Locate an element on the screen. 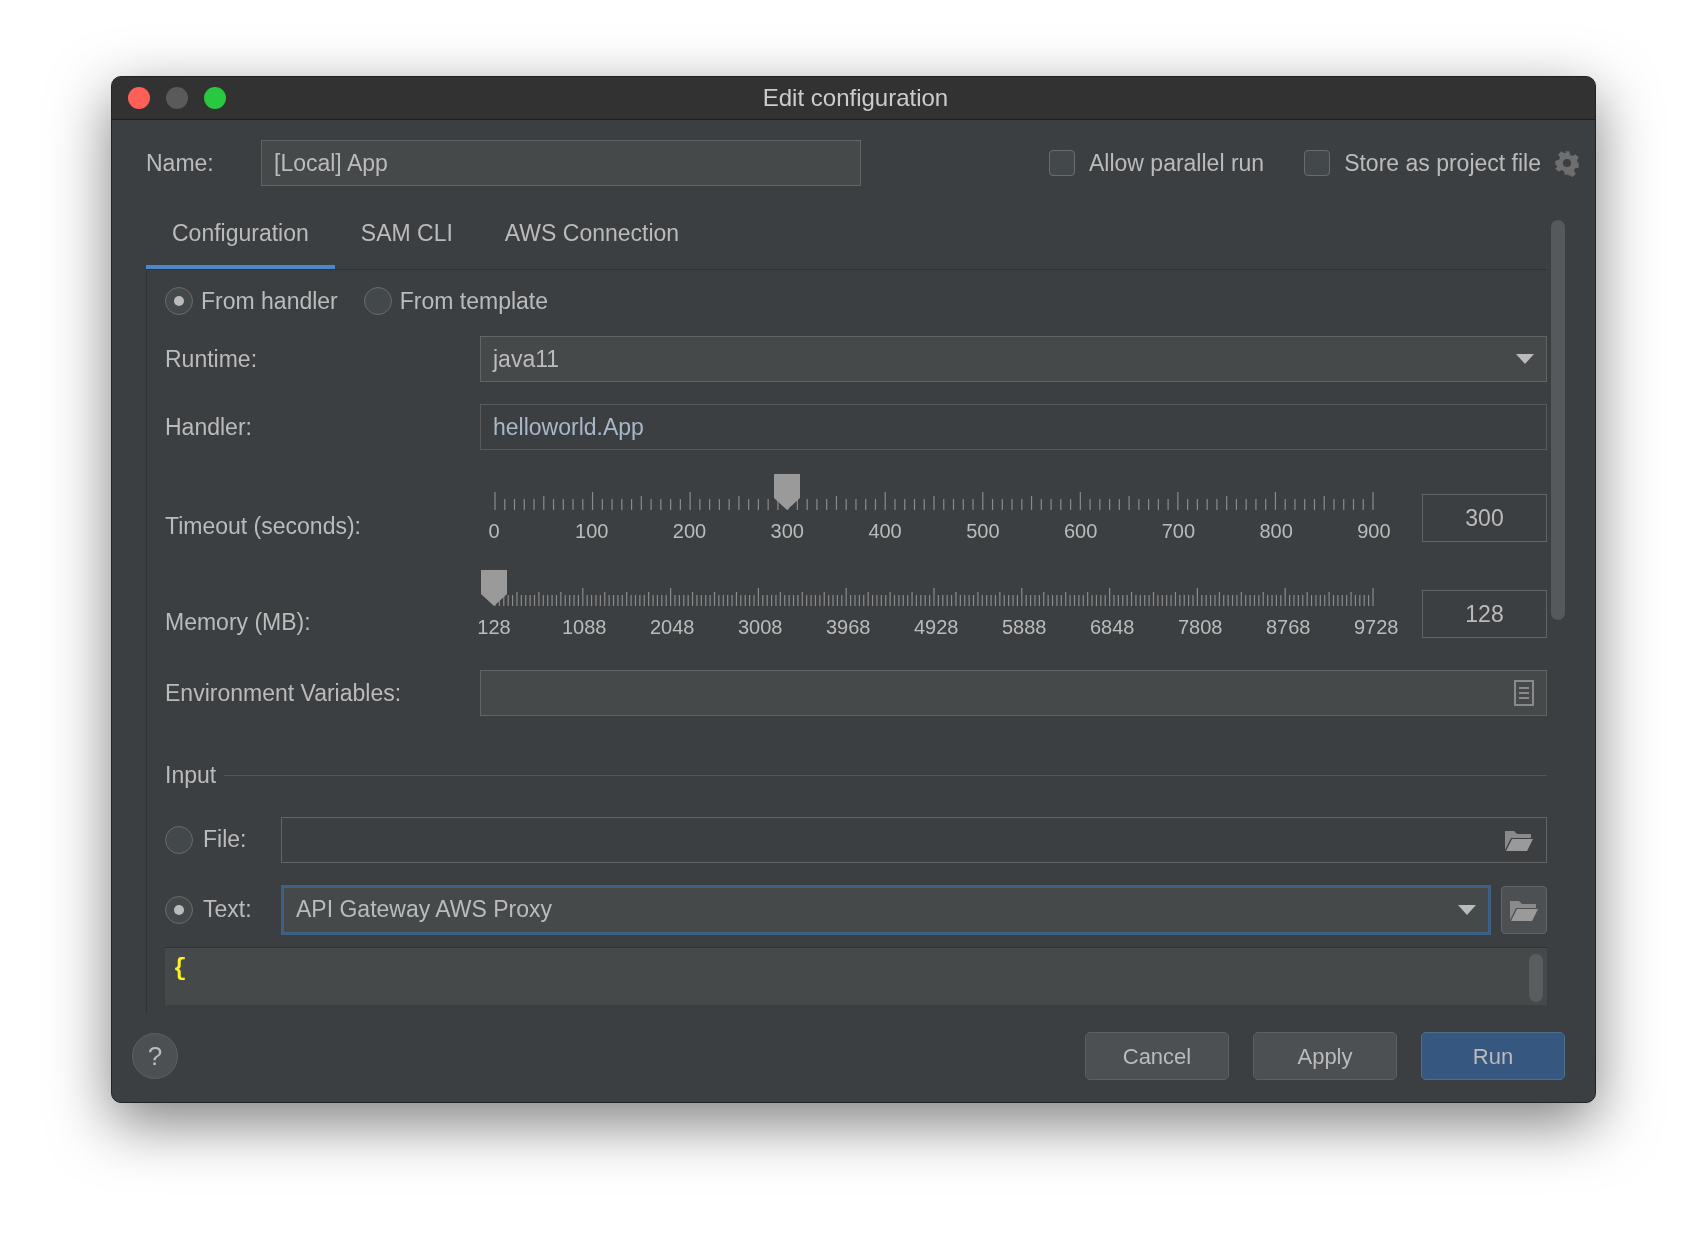  browse-button is located at coordinates (1524, 909).